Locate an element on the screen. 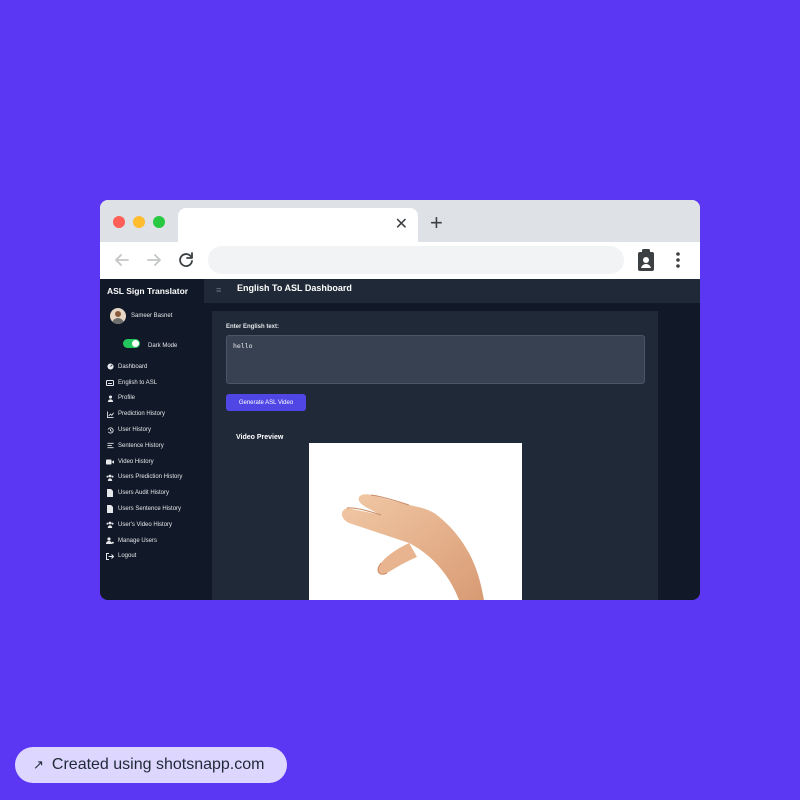 This screenshot has width=800, height=800. dark-mode-row: Dark Mode is located at coordinates (150, 343).